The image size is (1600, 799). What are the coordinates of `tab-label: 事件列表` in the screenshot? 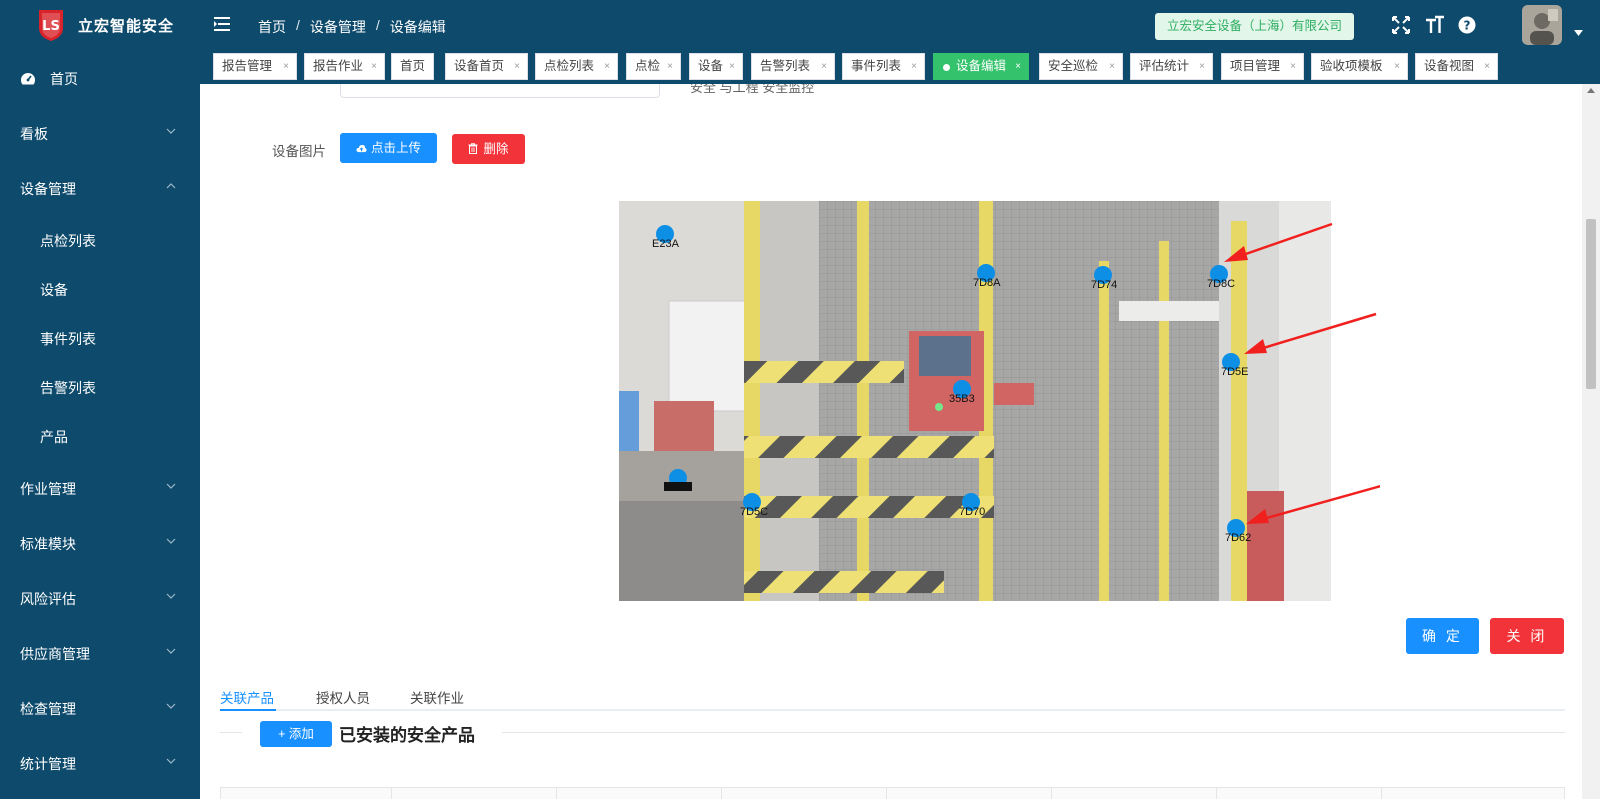 It's located at (876, 66).